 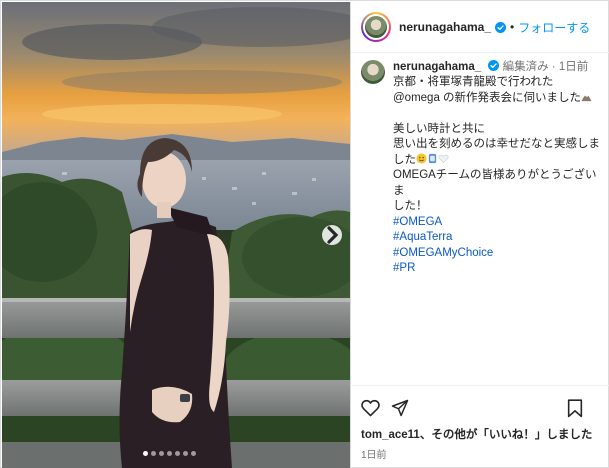 What do you see at coordinates (390, 435) in the screenshot?
I see `likes-username: tom_ace11` at bounding box center [390, 435].